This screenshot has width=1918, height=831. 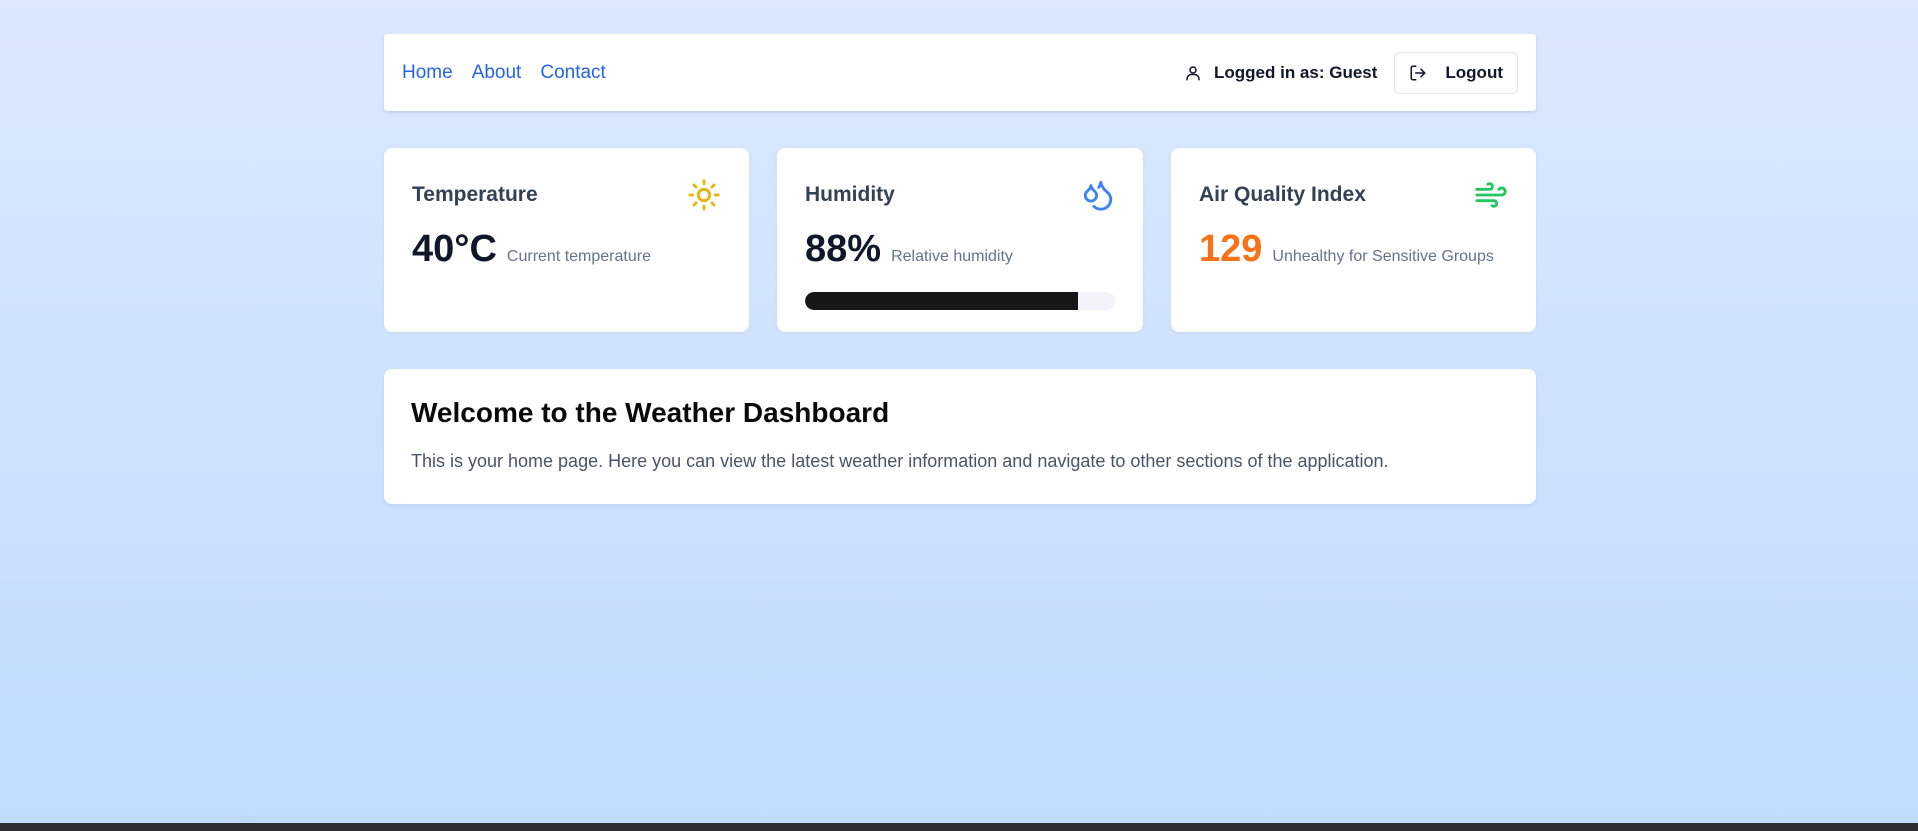 What do you see at coordinates (1231, 249) in the screenshot?
I see `aqi-value: 129` at bounding box center [1231, 249].